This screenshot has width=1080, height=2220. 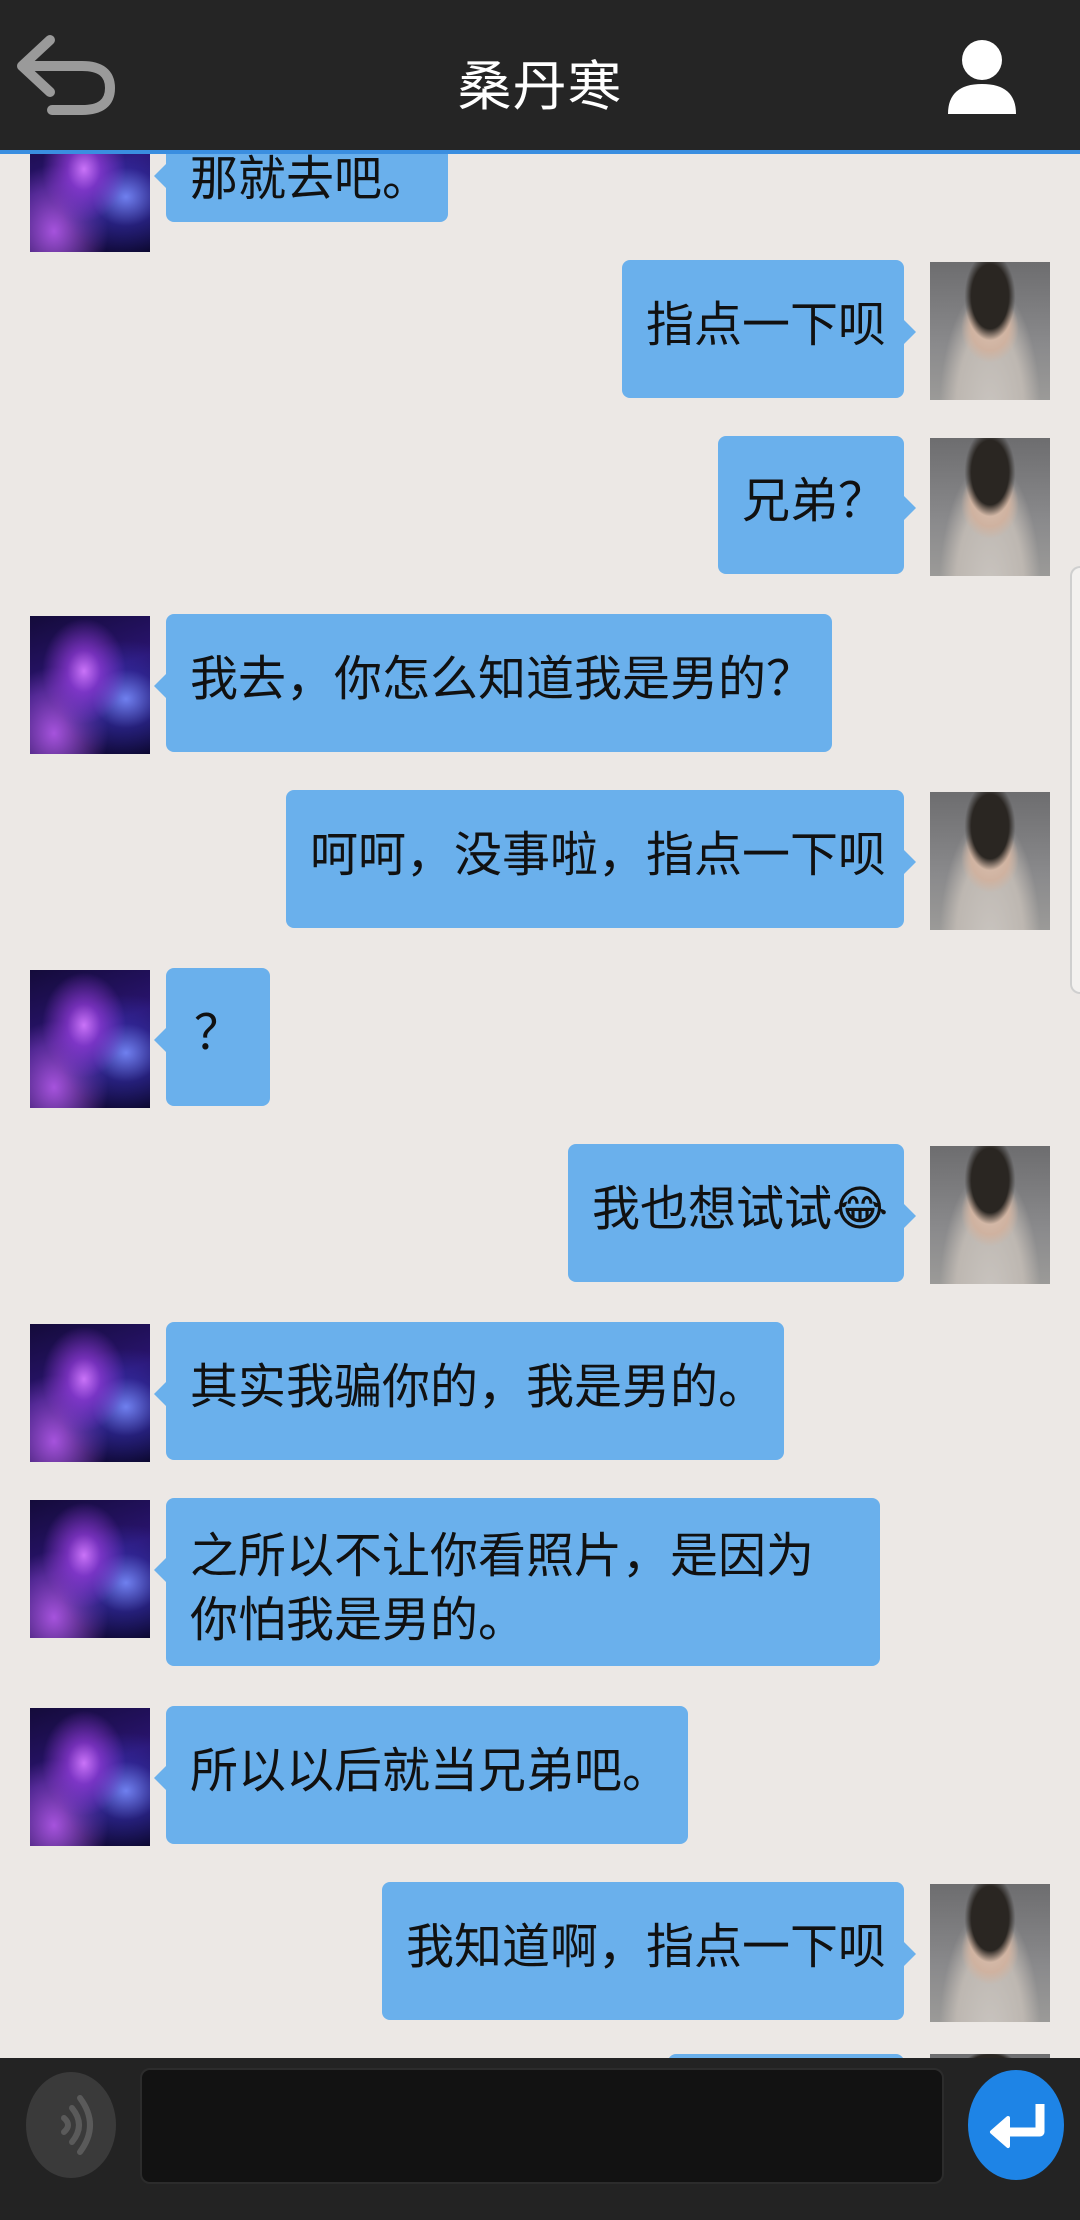 I want to click on voice-wave-icon, so click(x=77, y=2125).